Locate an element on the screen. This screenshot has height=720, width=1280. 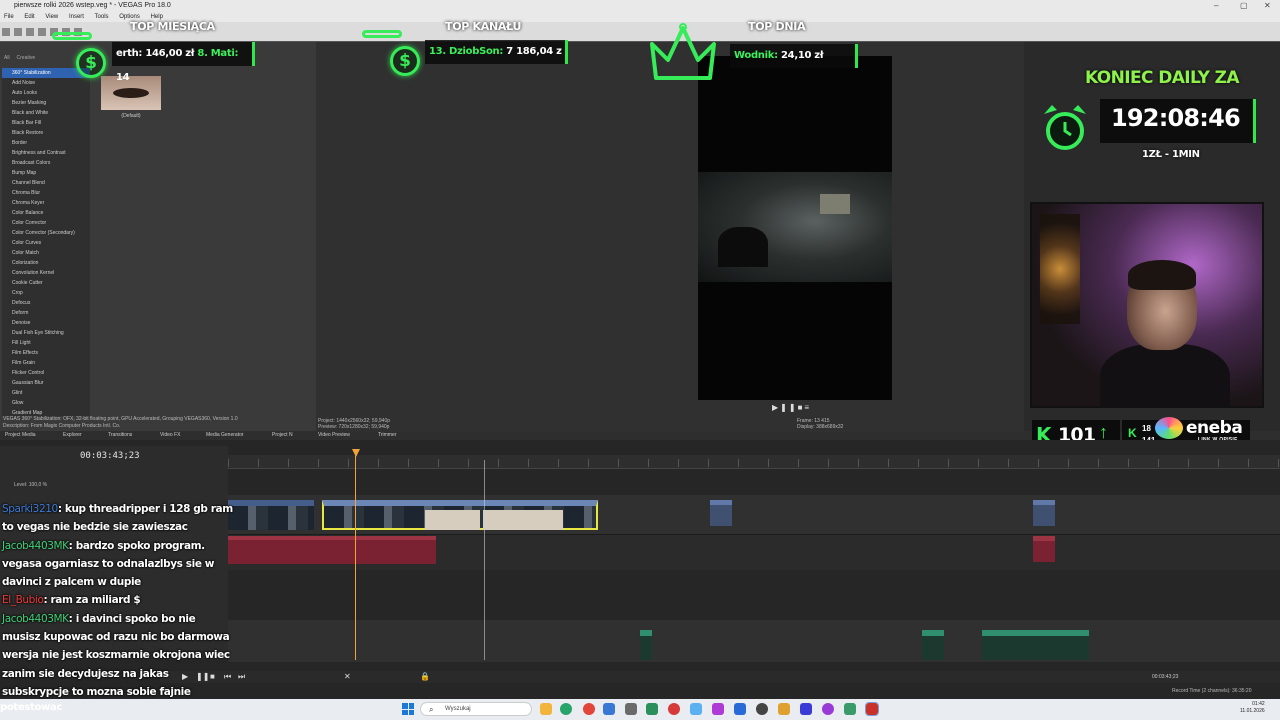
daily-timer: 192:08:46 is located at coordinates (1176, 118).